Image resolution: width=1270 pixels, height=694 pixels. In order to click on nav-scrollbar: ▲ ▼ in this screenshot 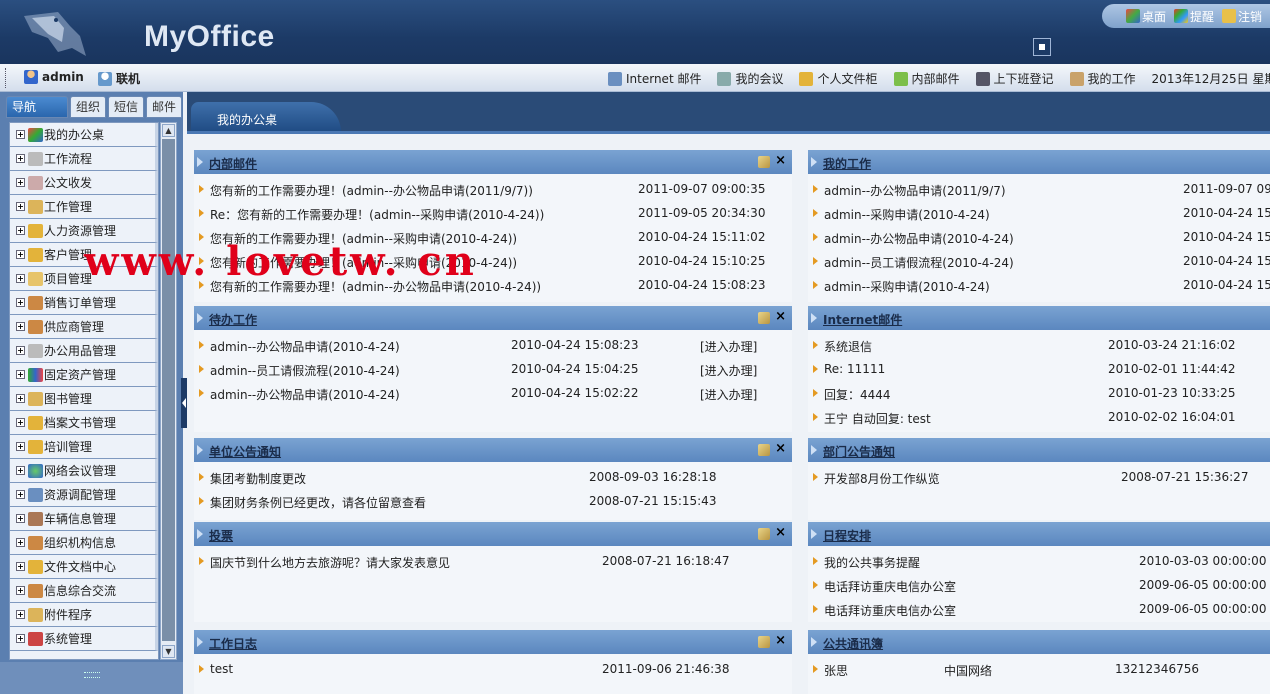, I will do `click(168, 391)`.